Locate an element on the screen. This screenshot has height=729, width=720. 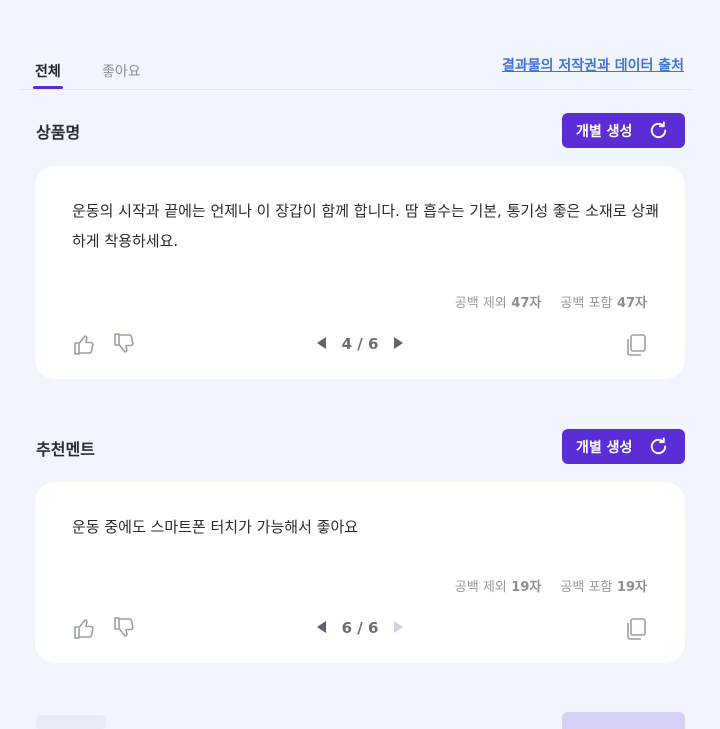
char-count: 공백 제외 47자 공백 포함 47자 is located at coordinates (551, 301).